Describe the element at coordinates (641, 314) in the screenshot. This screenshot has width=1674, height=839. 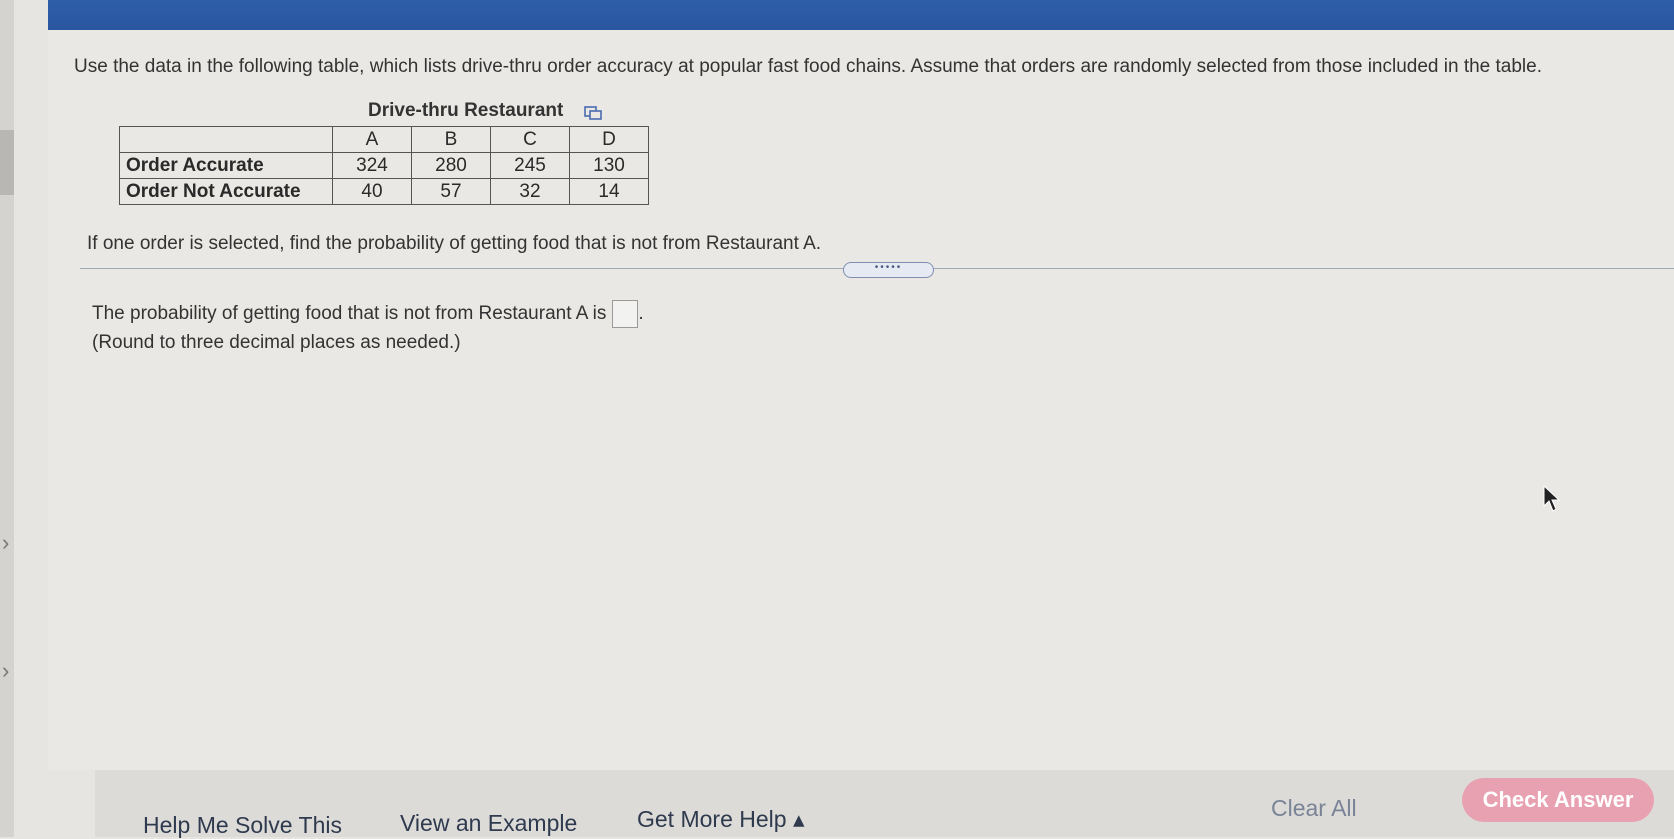
I see `answer-suffix: .` at that location.